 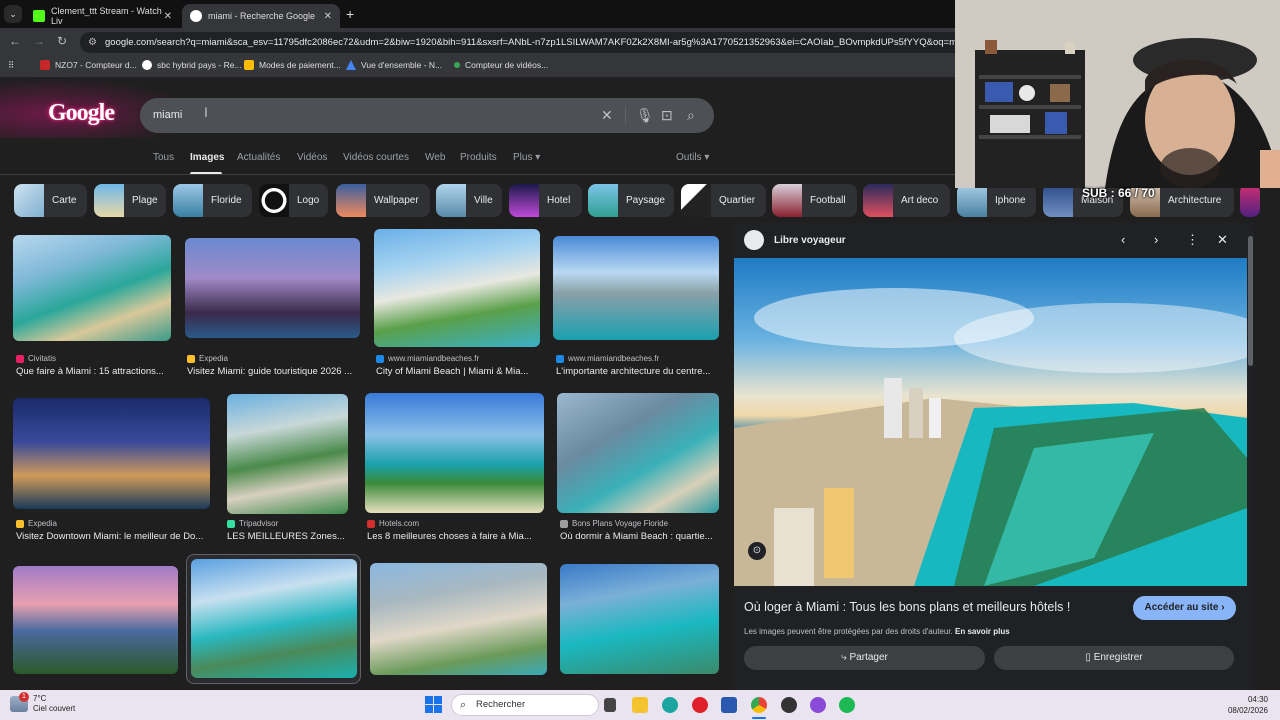 What do you see at coordinates (1250, 301) in the screenshot?
I see `scrollbar` at bounding box center [1250, 301].